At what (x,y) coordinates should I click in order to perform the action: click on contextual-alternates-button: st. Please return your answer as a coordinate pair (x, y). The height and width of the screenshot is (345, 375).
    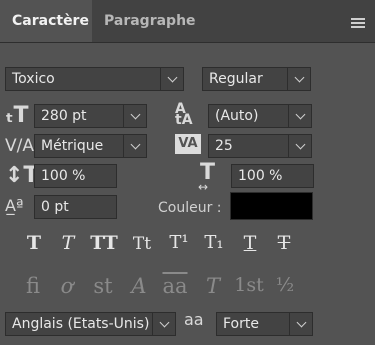
    Looking at the image, I should click on (103, 286).